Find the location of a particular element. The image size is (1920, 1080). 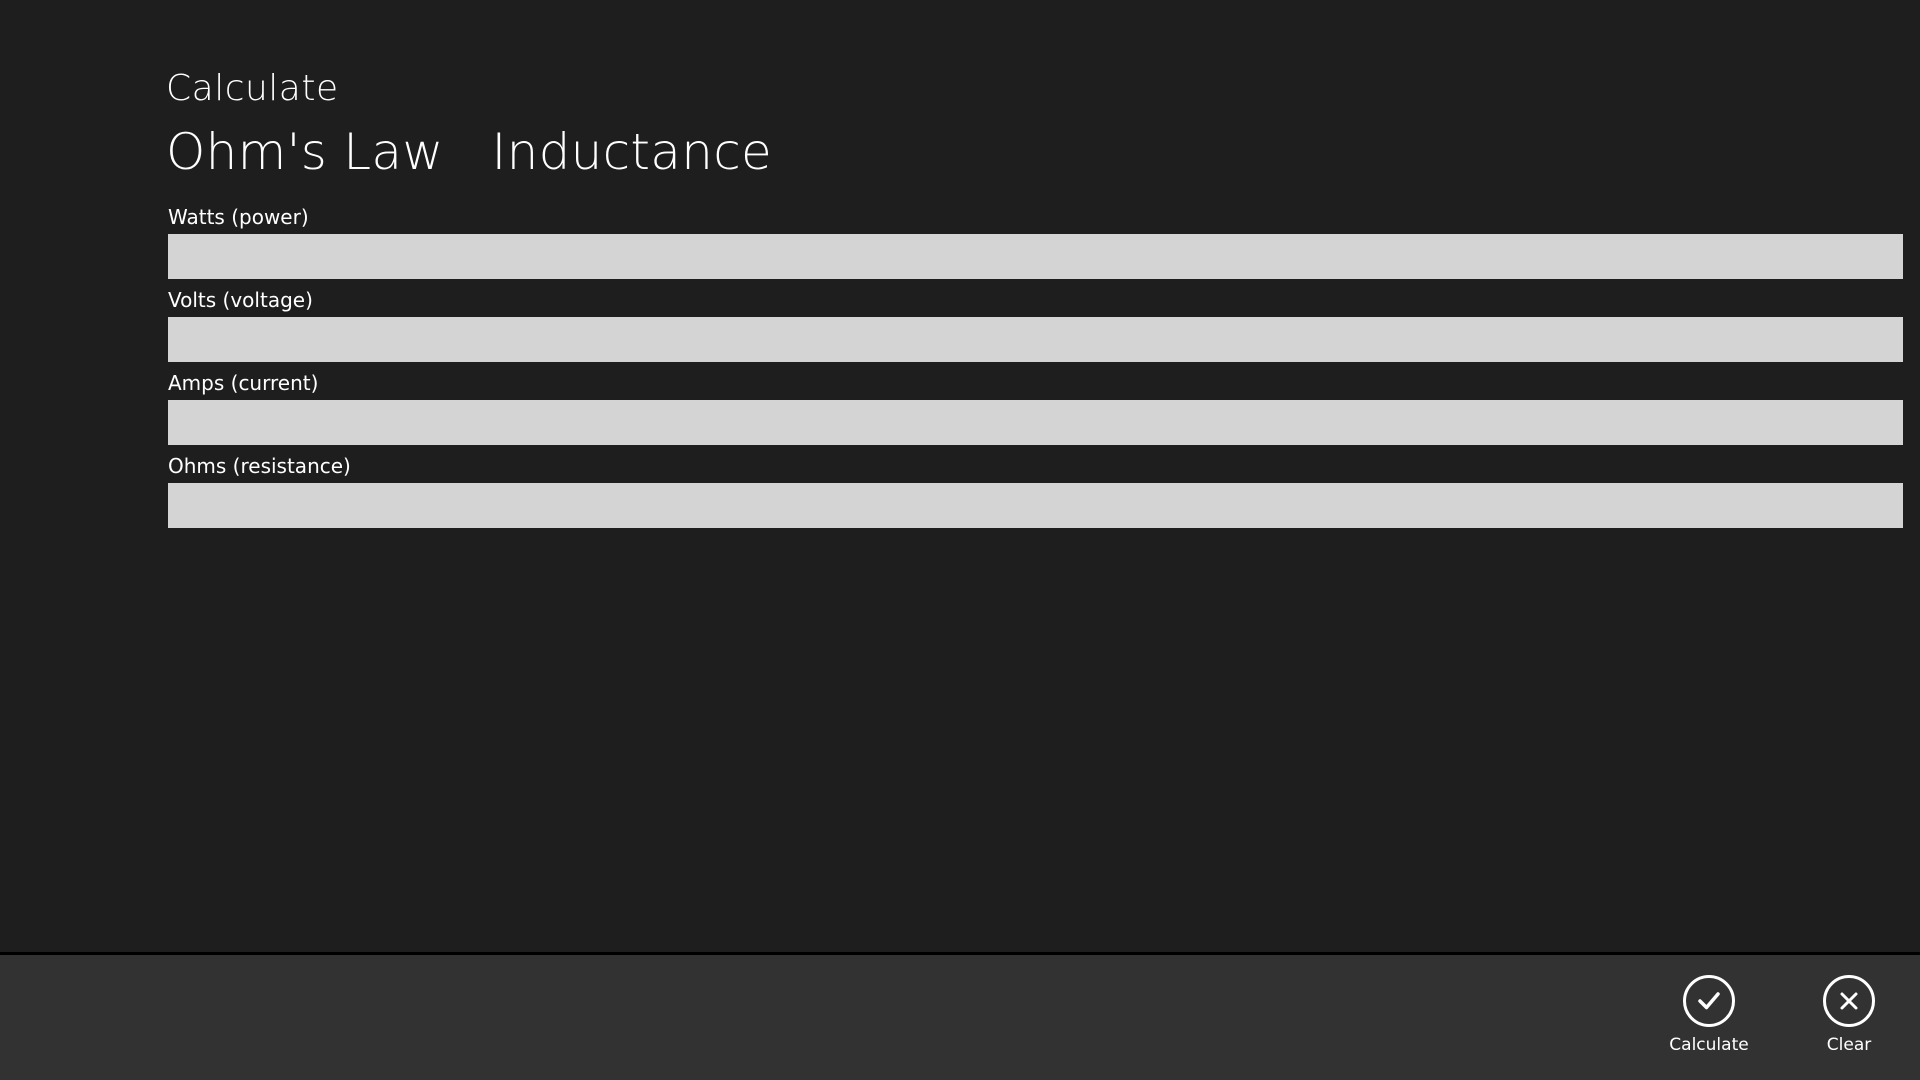

clear-button-label: Clear is located at coordinates (1849, 1045).